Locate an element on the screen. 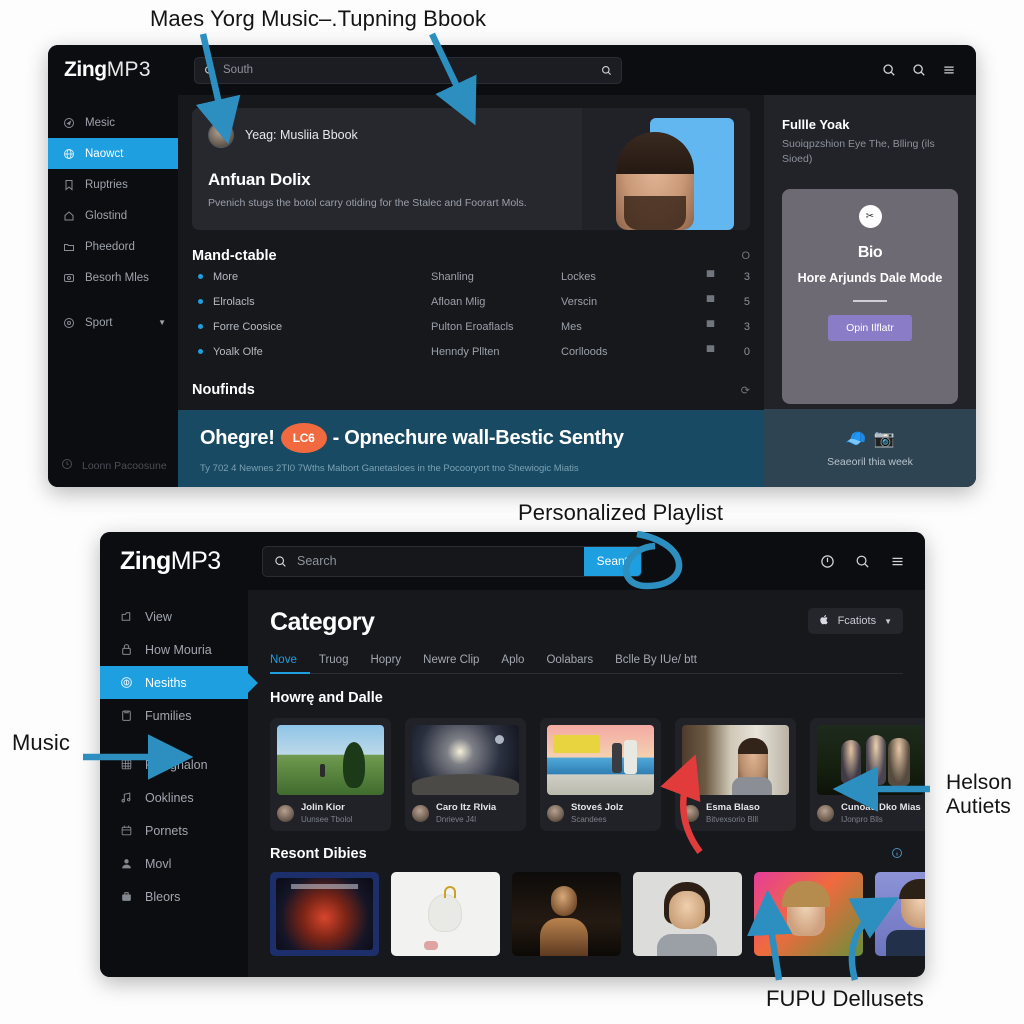 Image resolution: width=1024 pixels, height=1024 pixels. table-row: Forre Coosice Pulton Eroaflacls Mes 3 is located at coordinates (471, 326).